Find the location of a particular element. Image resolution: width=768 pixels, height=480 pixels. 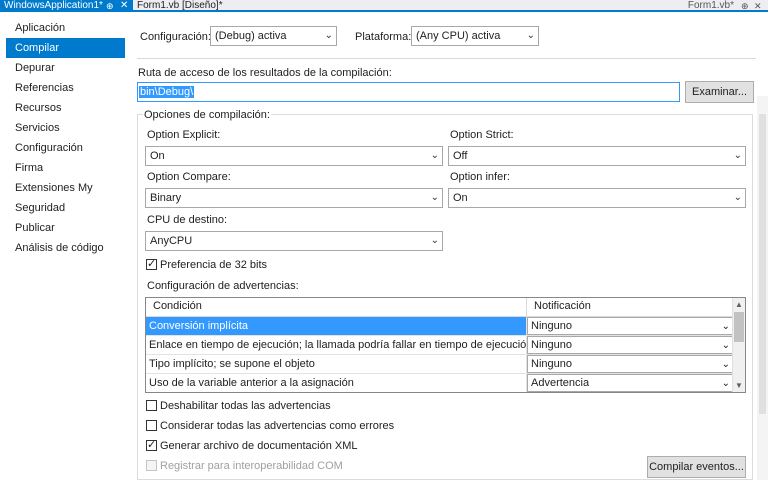

disable-all-warnings-label: Deshabilitar todas las advertencias is located at coordinates (245, 406).